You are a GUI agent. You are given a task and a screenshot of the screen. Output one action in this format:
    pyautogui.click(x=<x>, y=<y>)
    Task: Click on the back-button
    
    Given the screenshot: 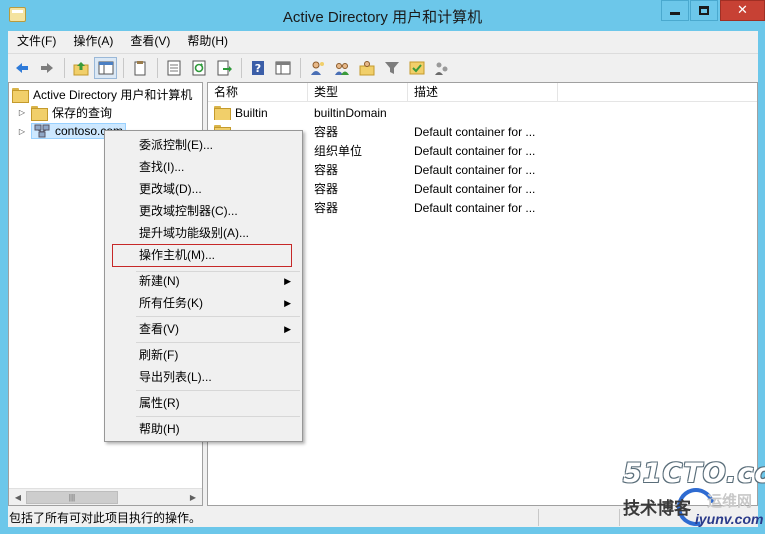 What is the action you would take?
    pyautogui.click(x=21, y=68)
    